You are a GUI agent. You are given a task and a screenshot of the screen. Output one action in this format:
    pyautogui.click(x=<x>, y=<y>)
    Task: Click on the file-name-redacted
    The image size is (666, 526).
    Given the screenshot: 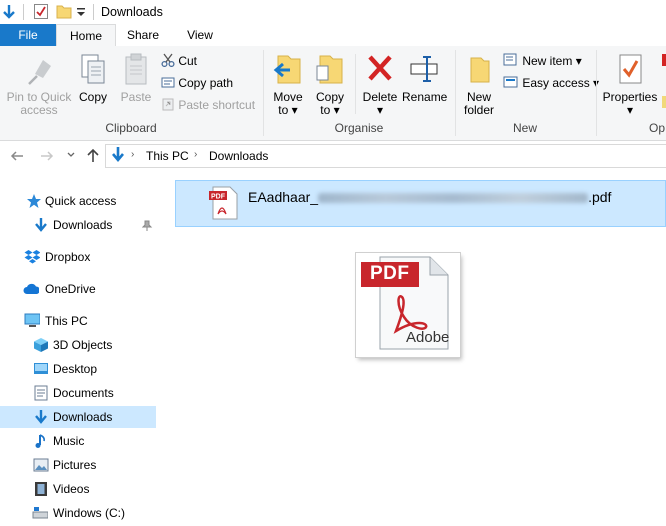 What is the action you would take?
    pyautogui.click(x=453, y=198)
    